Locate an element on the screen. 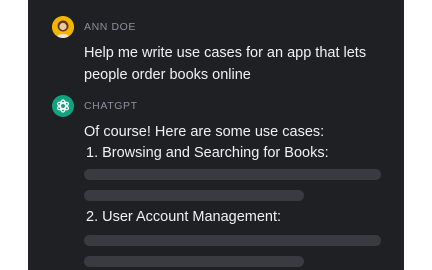  use-case-title: 2. User Account Management: is located at coordinates (184, 217).